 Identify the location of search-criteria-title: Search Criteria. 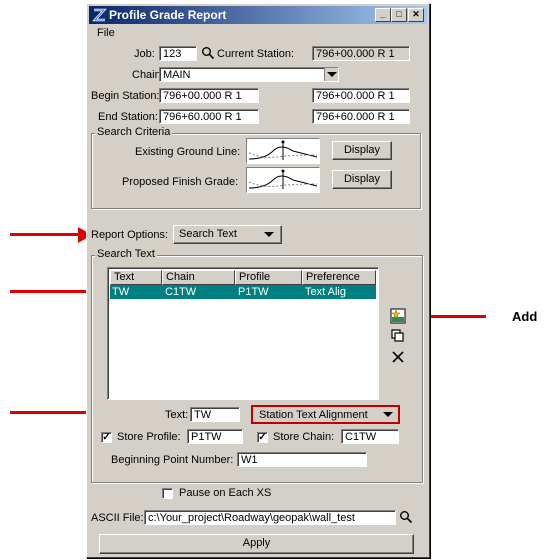
(134, 132).